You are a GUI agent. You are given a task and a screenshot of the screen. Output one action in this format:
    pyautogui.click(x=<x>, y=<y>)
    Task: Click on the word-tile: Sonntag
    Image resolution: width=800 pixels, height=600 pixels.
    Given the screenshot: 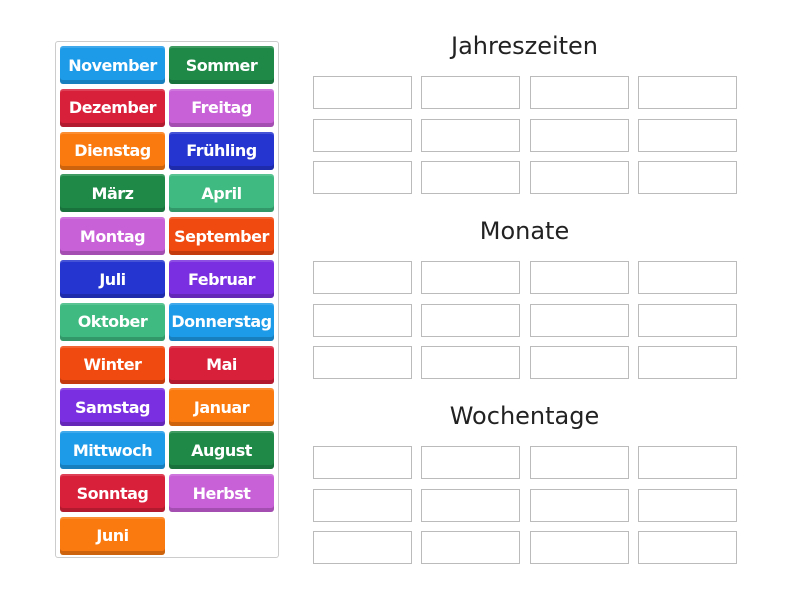 What is the action you would take?
    pyautogui.click(x=112, y=493)
    